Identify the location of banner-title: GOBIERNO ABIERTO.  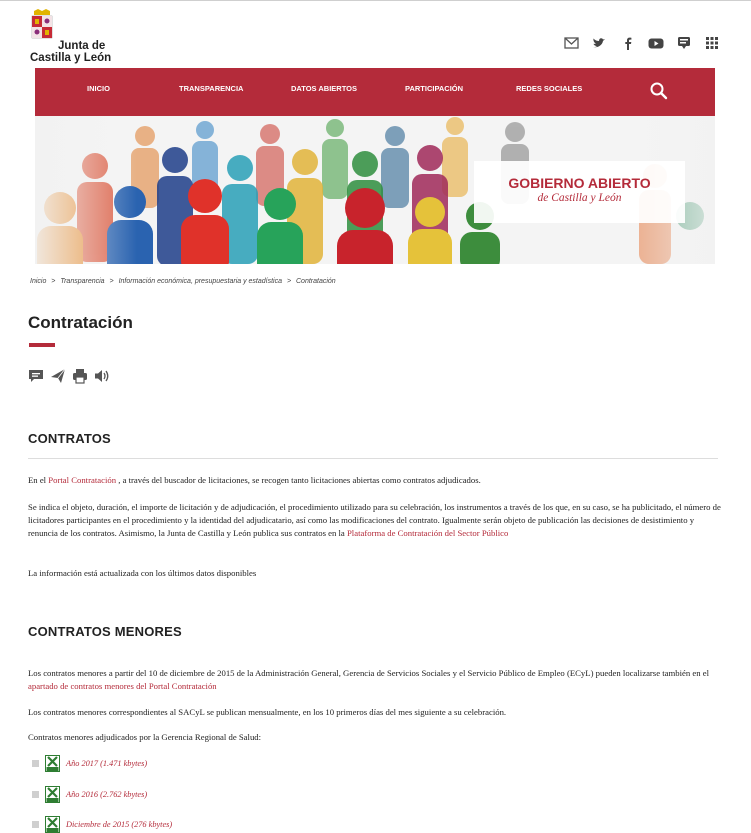
(579, 183).